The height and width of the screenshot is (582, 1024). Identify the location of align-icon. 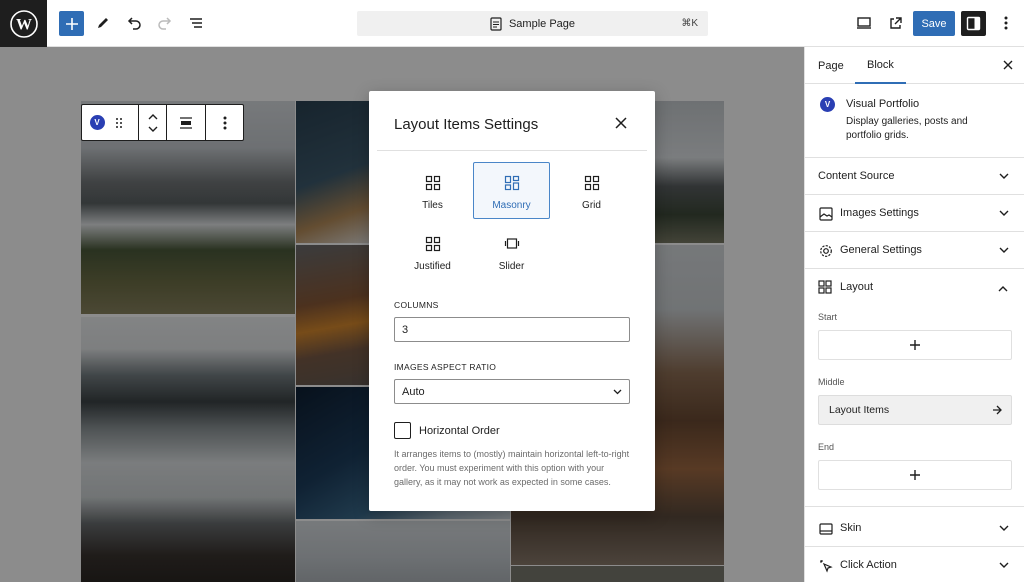
(186, 122).